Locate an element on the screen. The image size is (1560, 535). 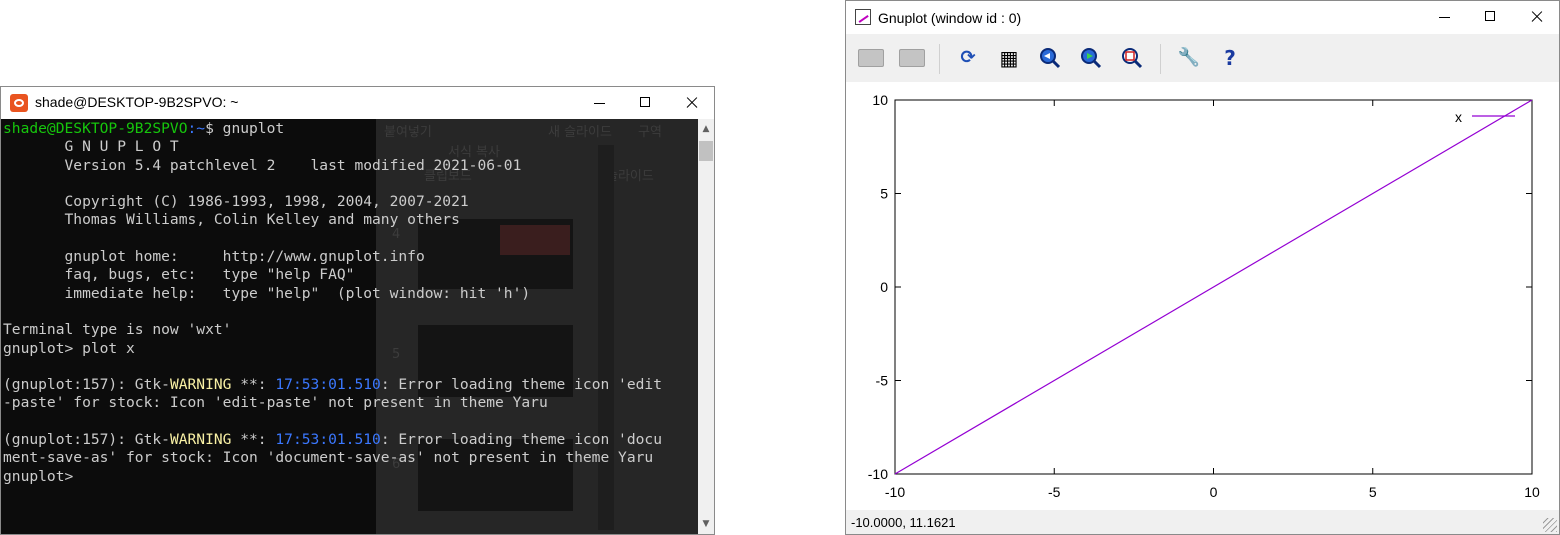
autoscale-icon is located at coordinates (1132, 58).